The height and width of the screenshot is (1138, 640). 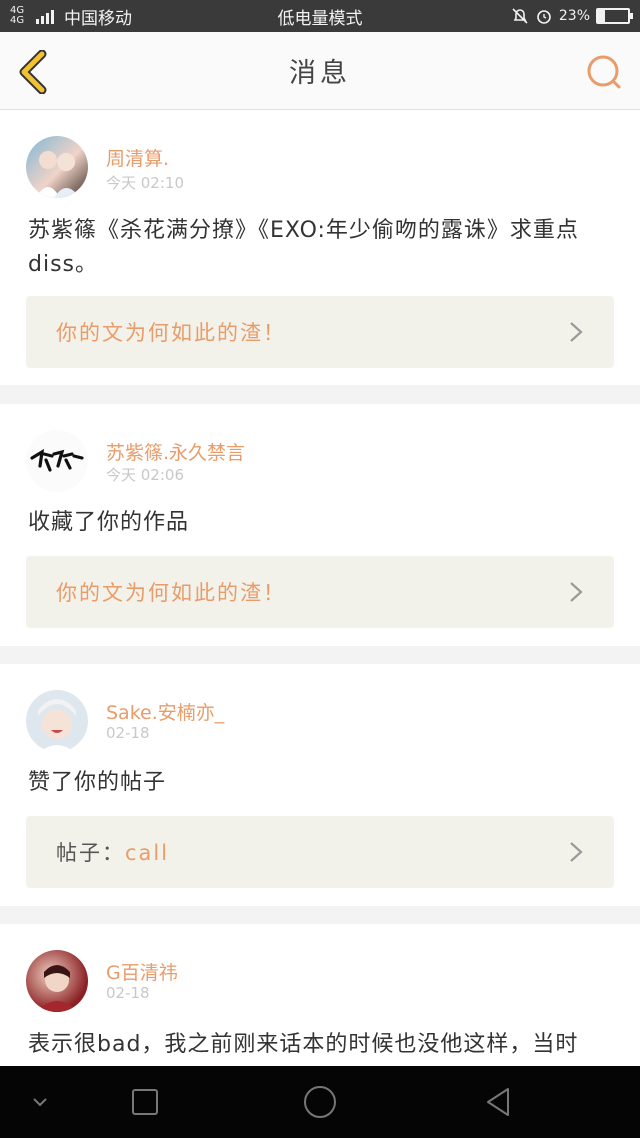 I want to click on home-button, so click(x=320, y=1102).